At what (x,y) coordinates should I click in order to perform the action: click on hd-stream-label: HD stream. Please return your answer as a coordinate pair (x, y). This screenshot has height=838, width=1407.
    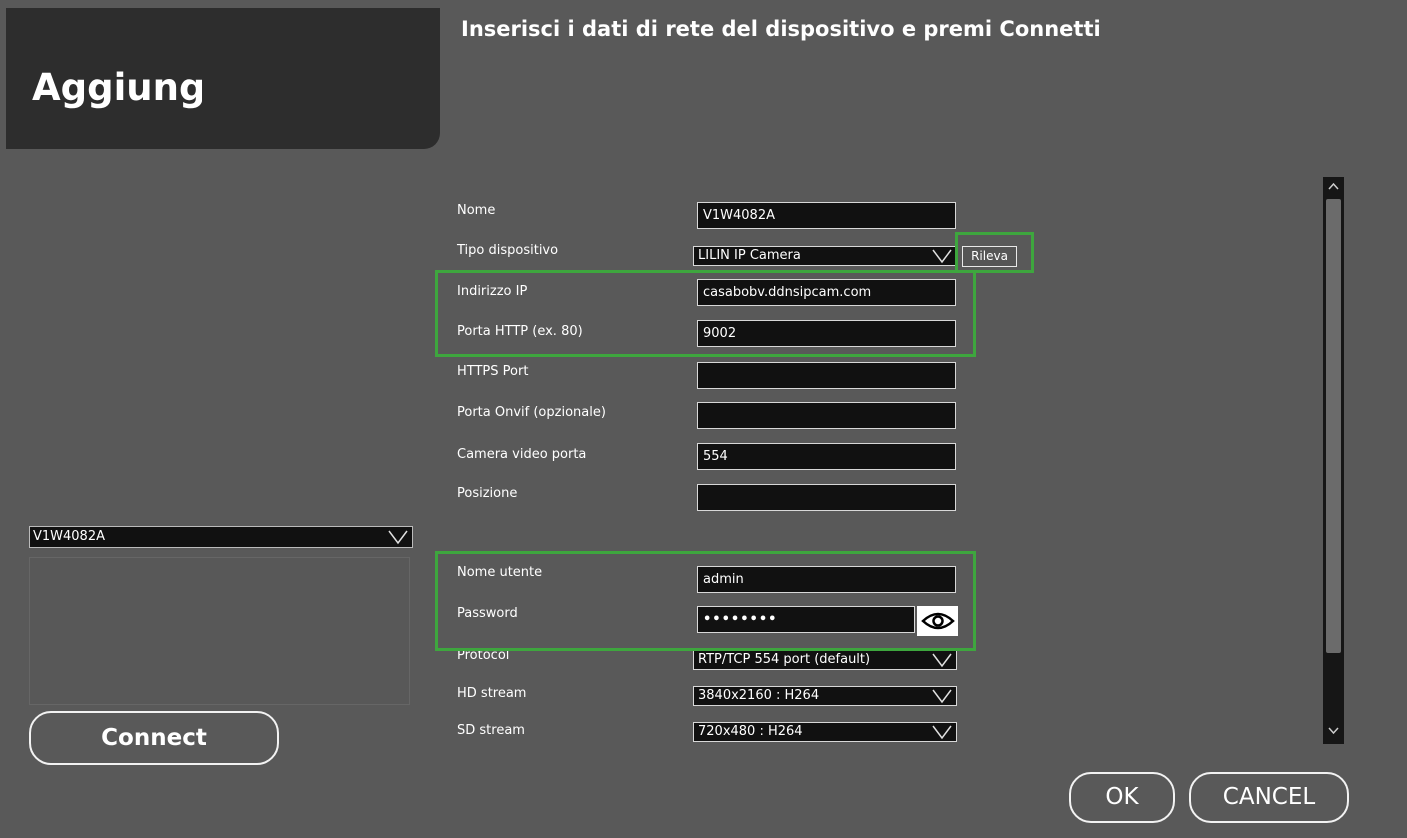
    Looking at the image, I should click on (492, 693).